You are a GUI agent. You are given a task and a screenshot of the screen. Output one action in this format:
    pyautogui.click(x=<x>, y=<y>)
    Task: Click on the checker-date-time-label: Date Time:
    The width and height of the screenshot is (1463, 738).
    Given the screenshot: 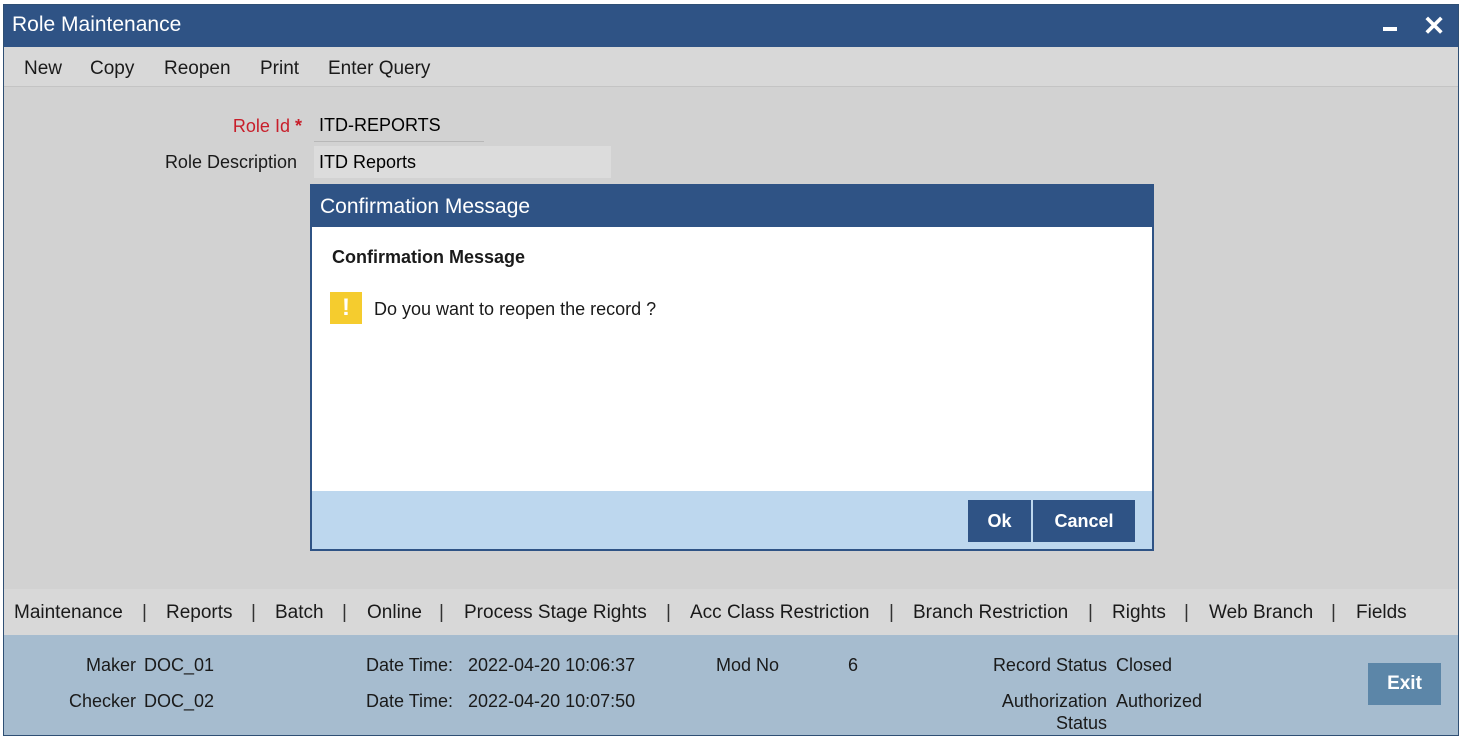 What is the action you would take?
    pyautogui.click(x=410, y=701)
    